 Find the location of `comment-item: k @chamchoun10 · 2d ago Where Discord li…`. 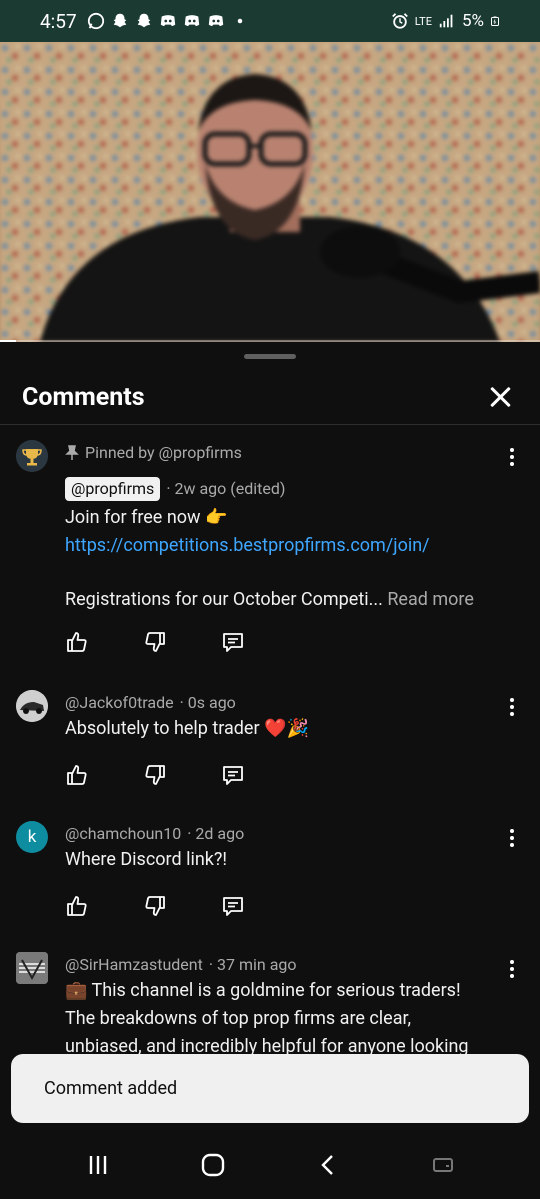

comment-item: k @chamchoun10 · 2d ago Where Discord li… is located at coordinates (270, 878).